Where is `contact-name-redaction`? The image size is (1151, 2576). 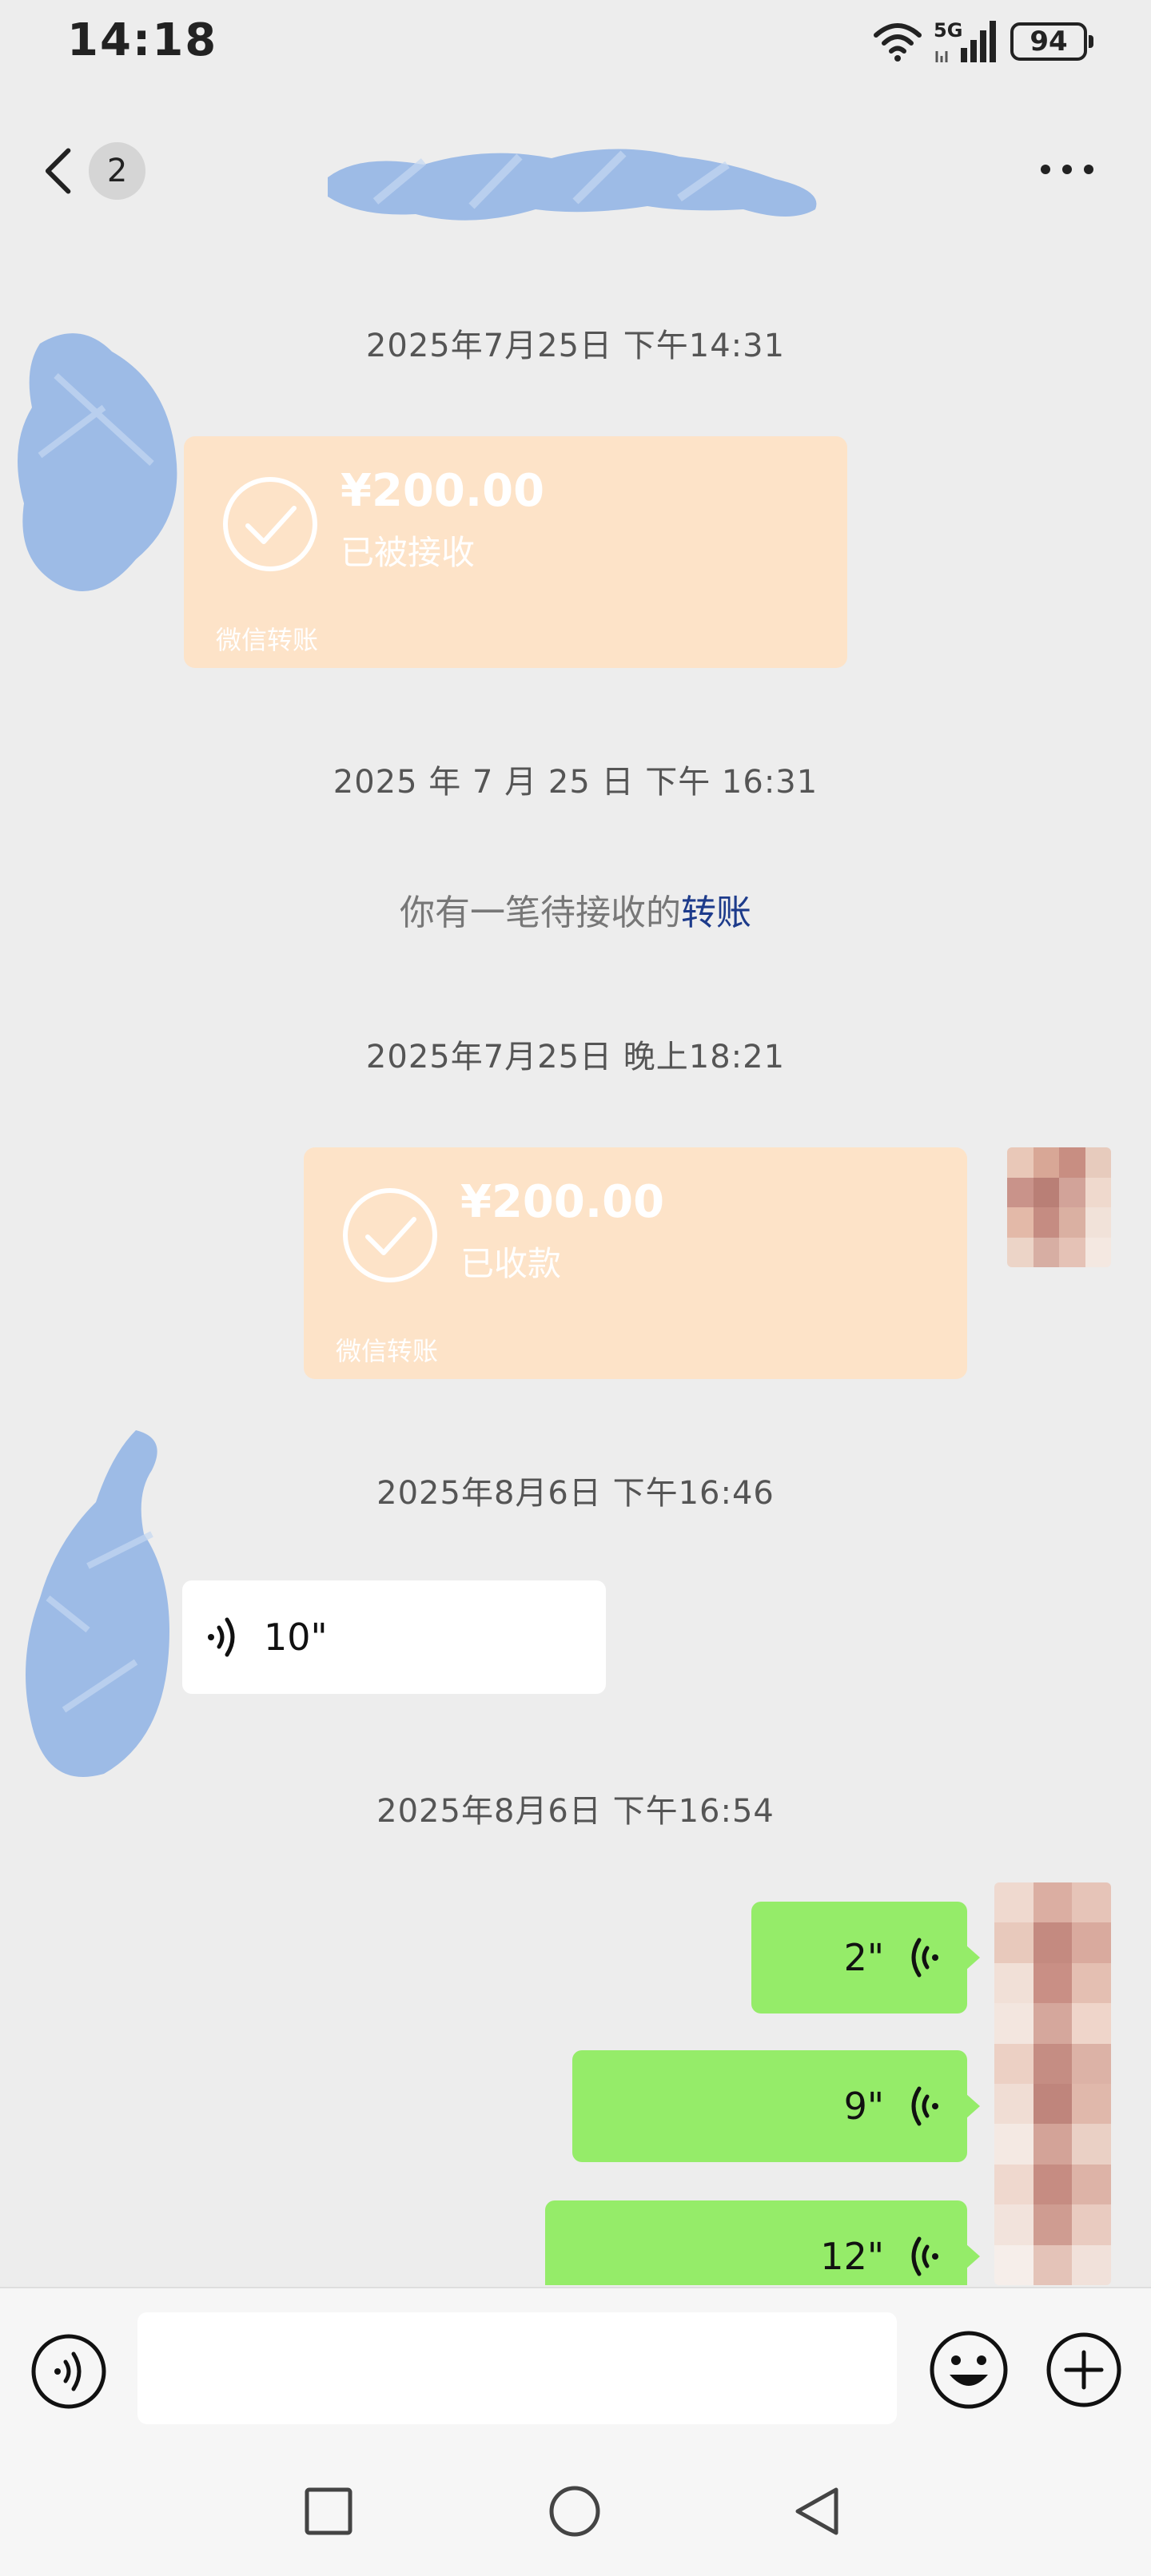
contact-name-redaction is located at coordinates (572, 185).